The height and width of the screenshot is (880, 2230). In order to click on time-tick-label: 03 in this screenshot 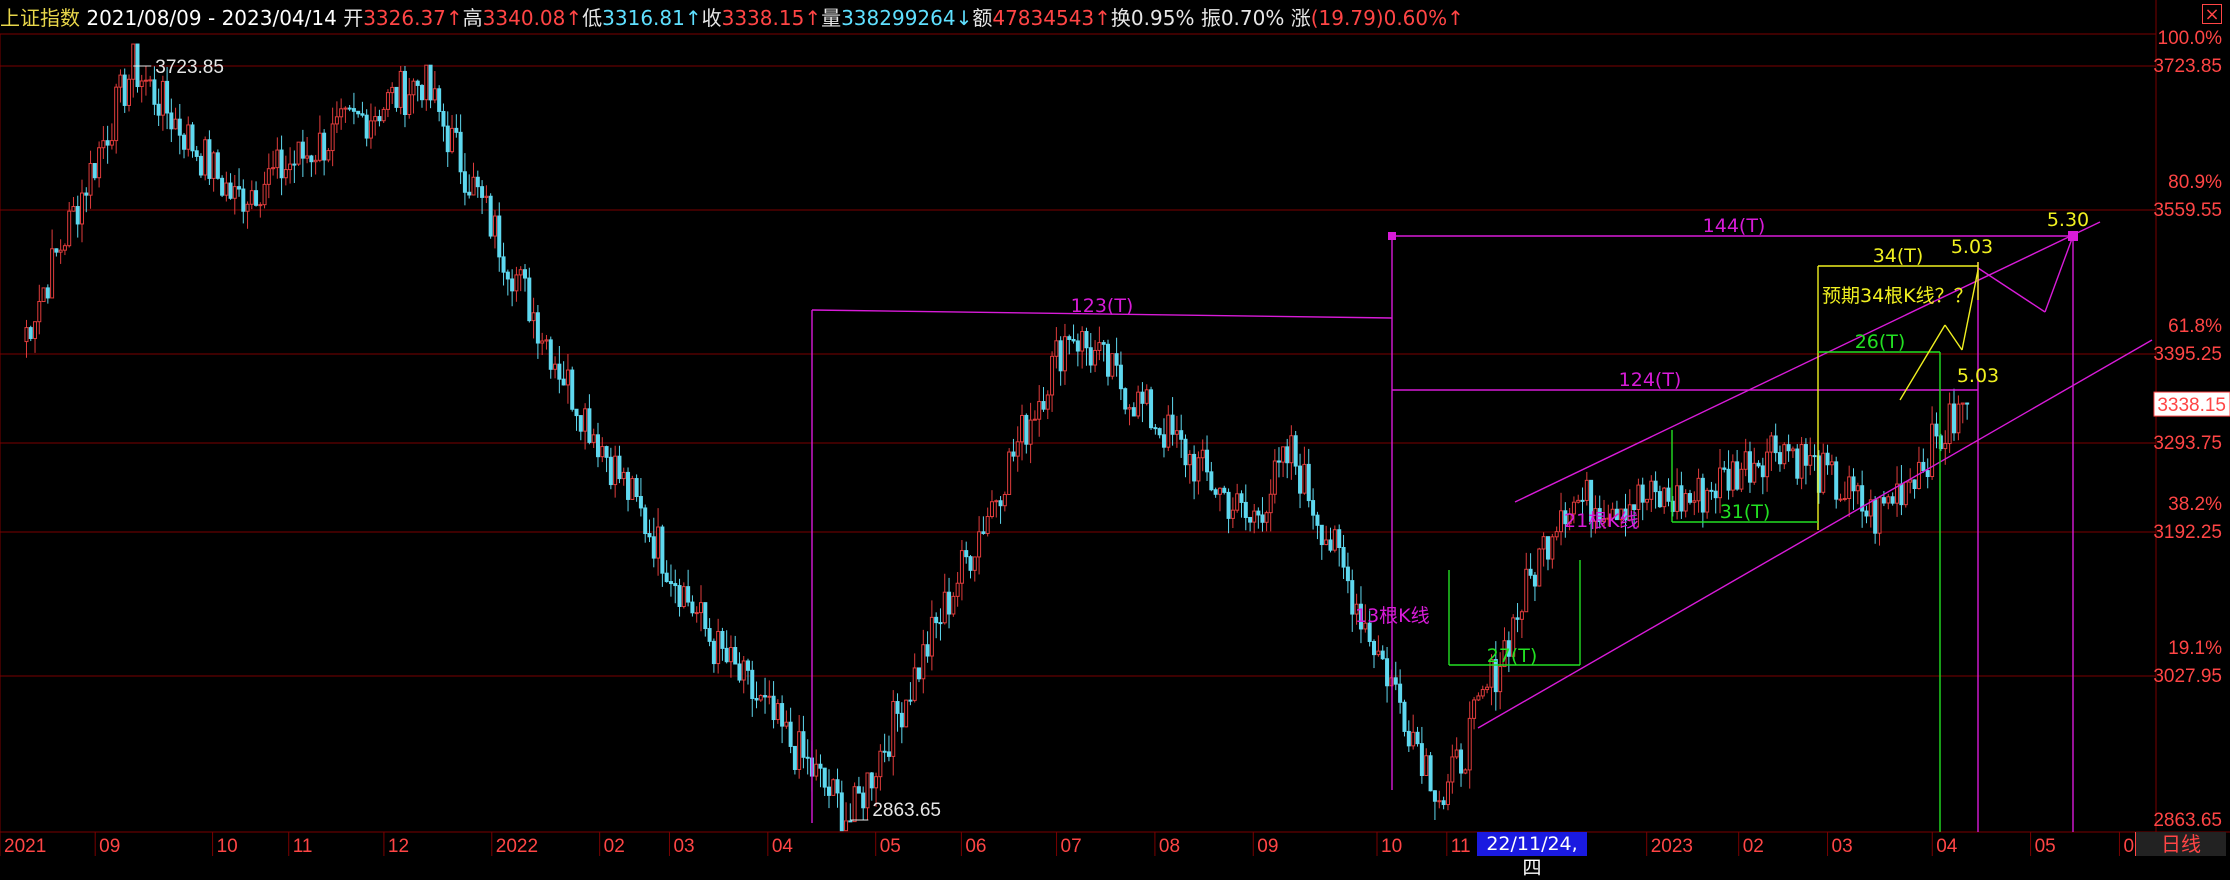, I will do `click(1842, 846)`.